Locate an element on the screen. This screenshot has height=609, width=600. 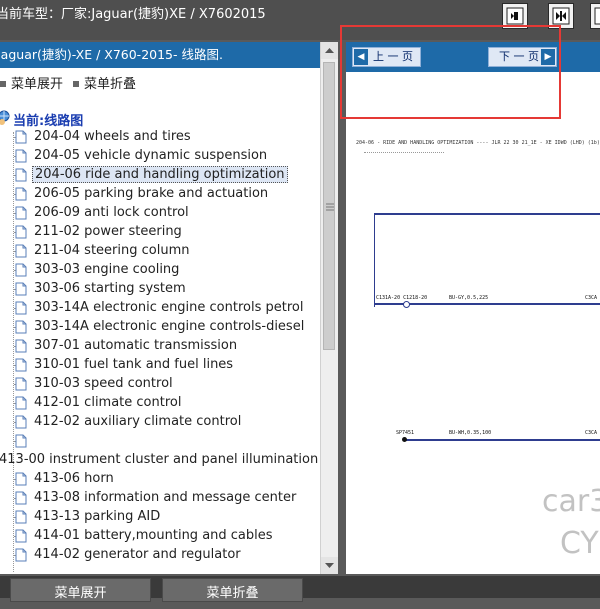
scroll-down-button is located at coordinates (329, 565).